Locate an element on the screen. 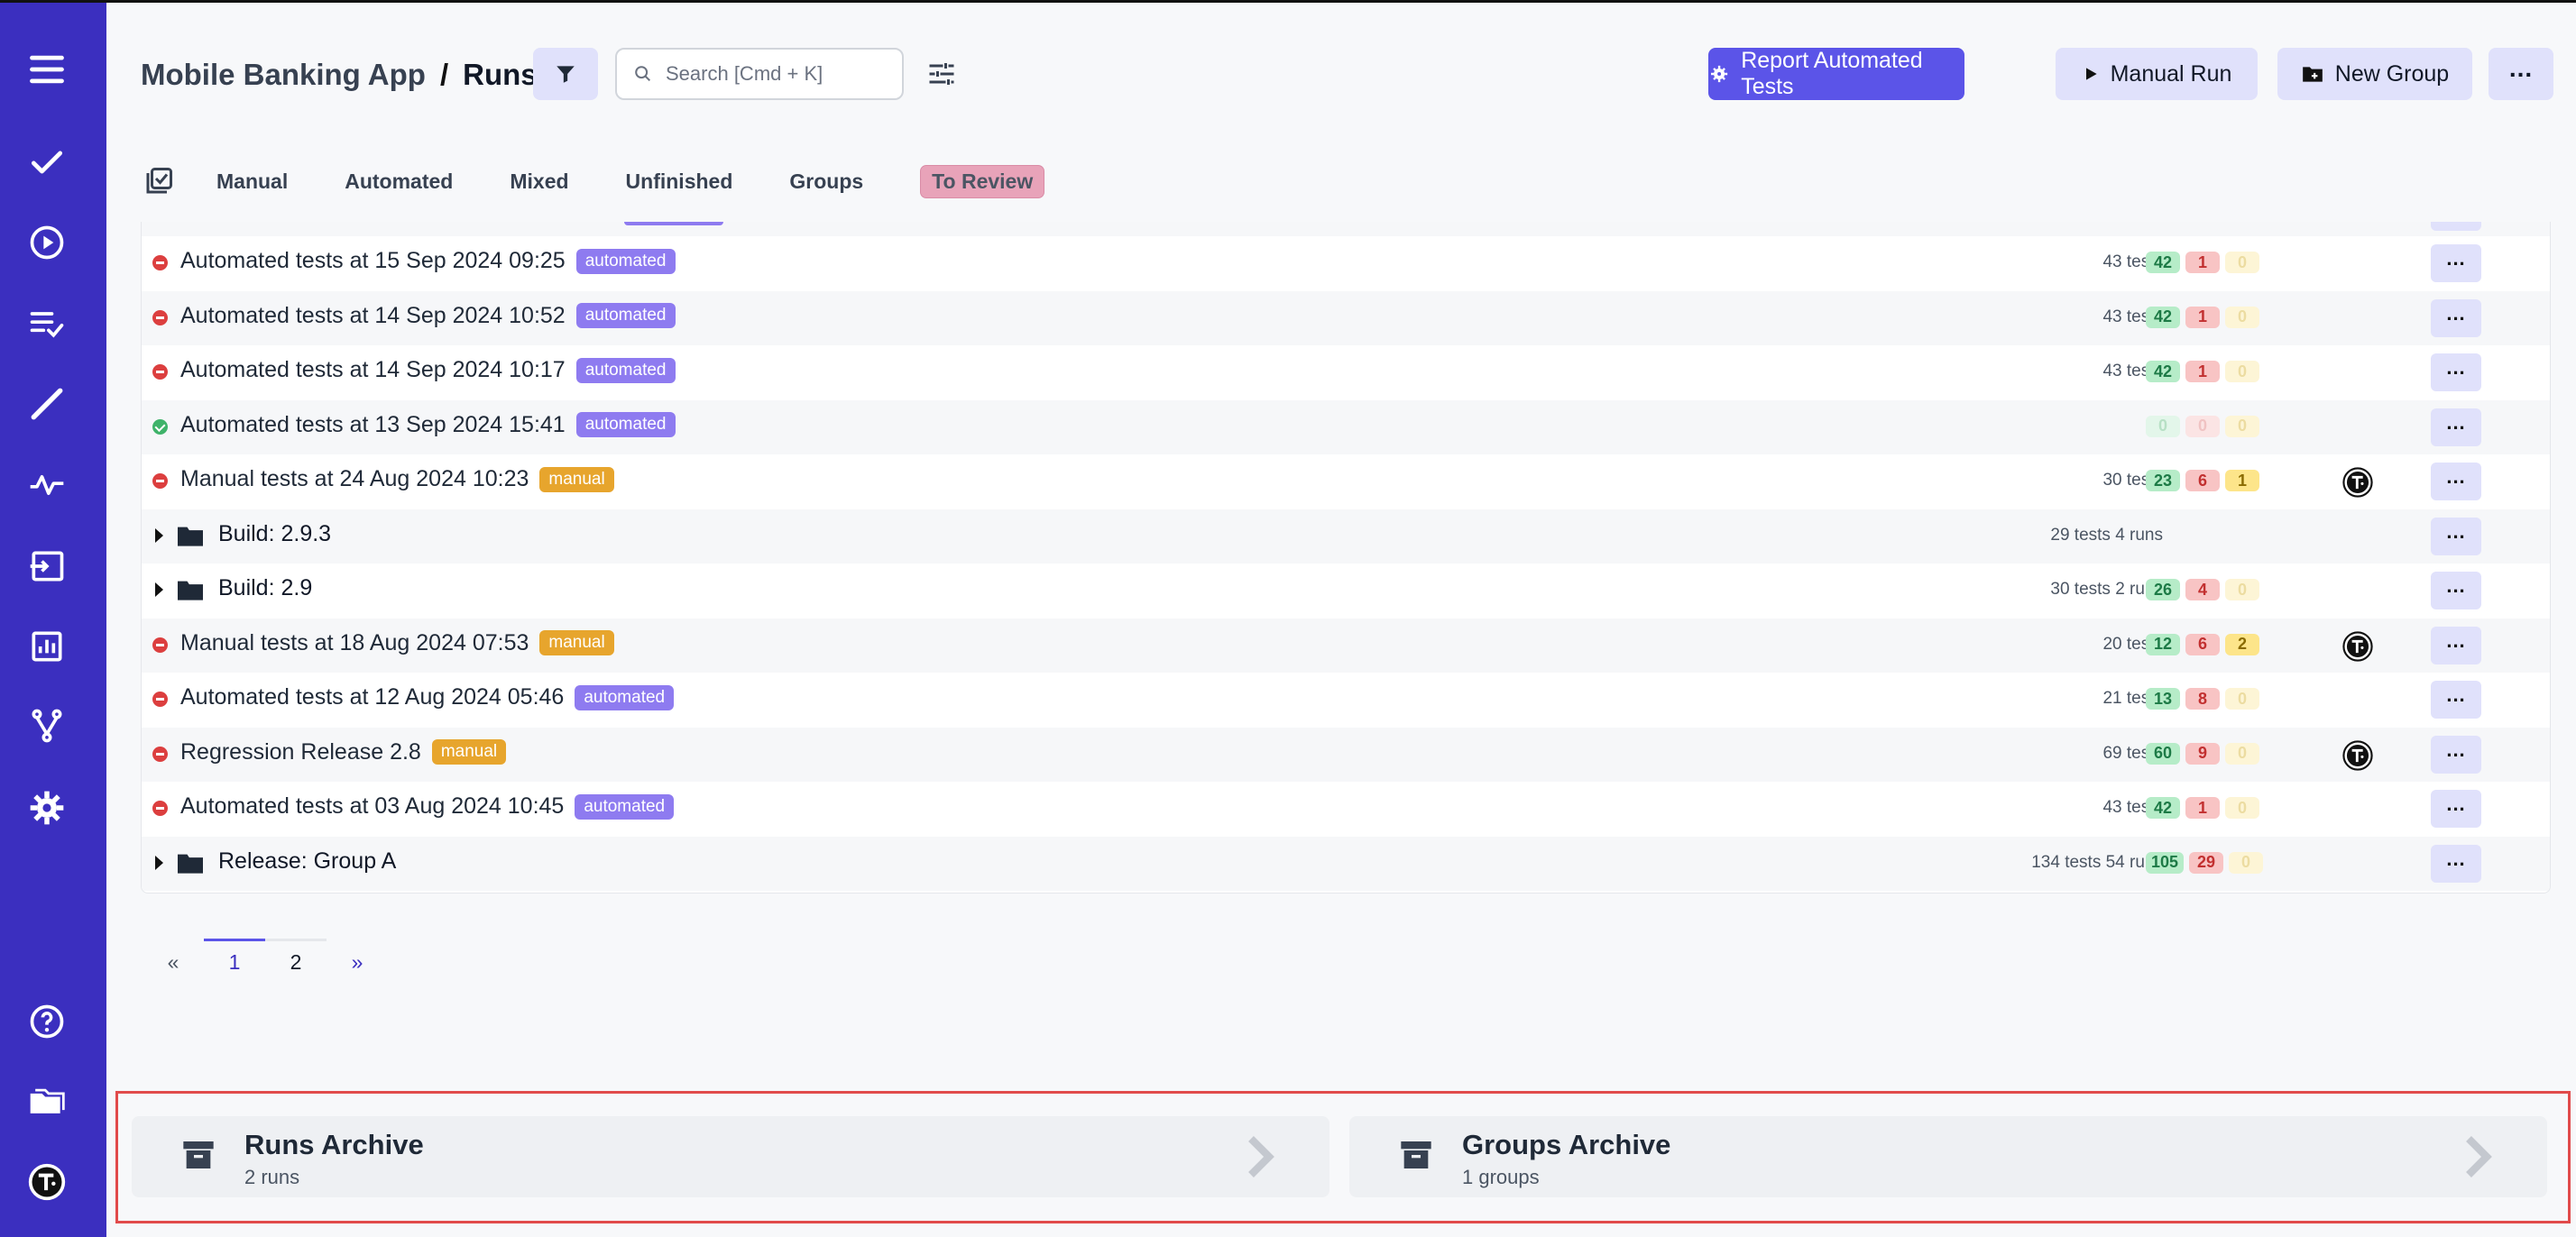  manual-run-button: Manual Run is located at coordinates (2157, 74).